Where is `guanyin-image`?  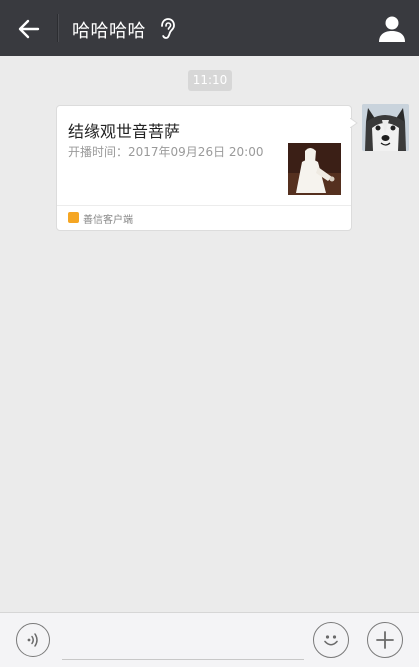
guanyin-image is located at coordinates (314, 169).